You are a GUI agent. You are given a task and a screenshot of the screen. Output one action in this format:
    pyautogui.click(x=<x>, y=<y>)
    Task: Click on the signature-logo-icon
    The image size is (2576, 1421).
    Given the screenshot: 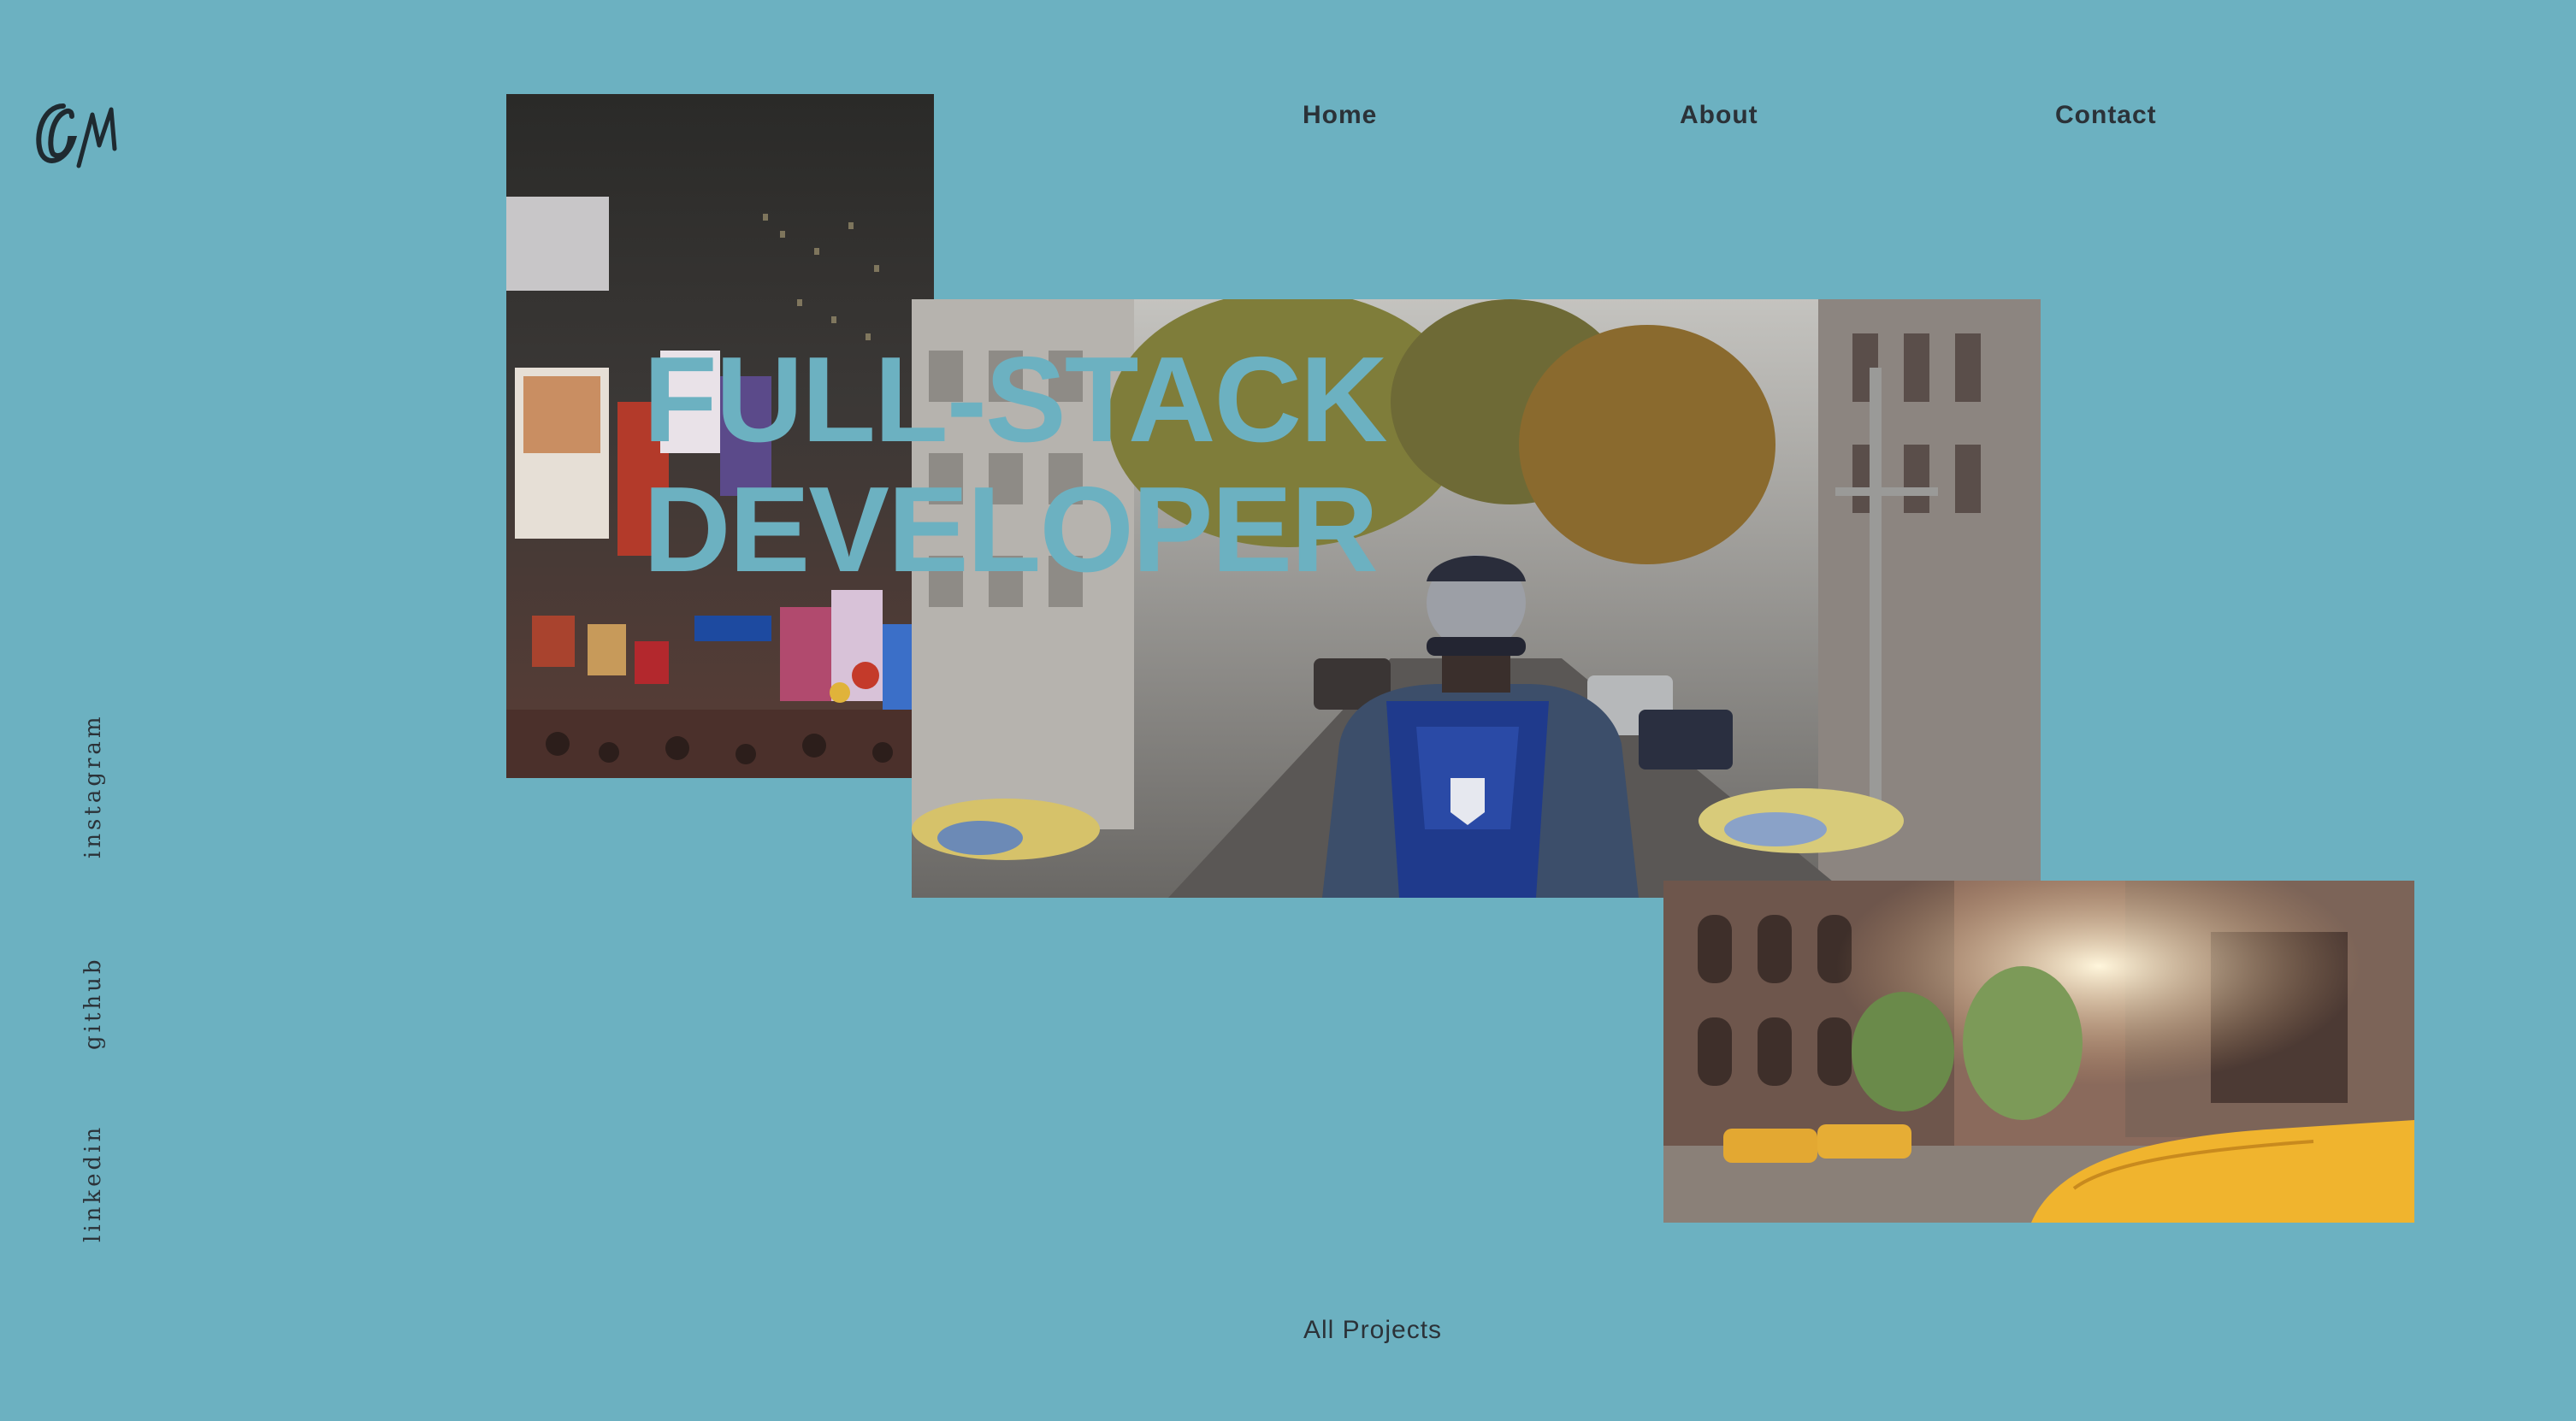 What is the action you would take?
    pyautogui.click(x=73, y=133)
    